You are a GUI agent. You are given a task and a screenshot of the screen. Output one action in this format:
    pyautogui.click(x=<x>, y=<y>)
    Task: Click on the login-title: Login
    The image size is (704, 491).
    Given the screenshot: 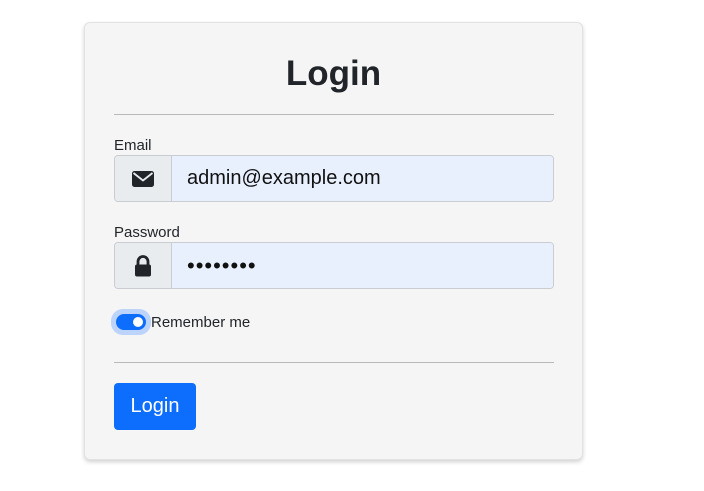 What is the action you would take?
    pyautogui.click(x=333, y=73)
    